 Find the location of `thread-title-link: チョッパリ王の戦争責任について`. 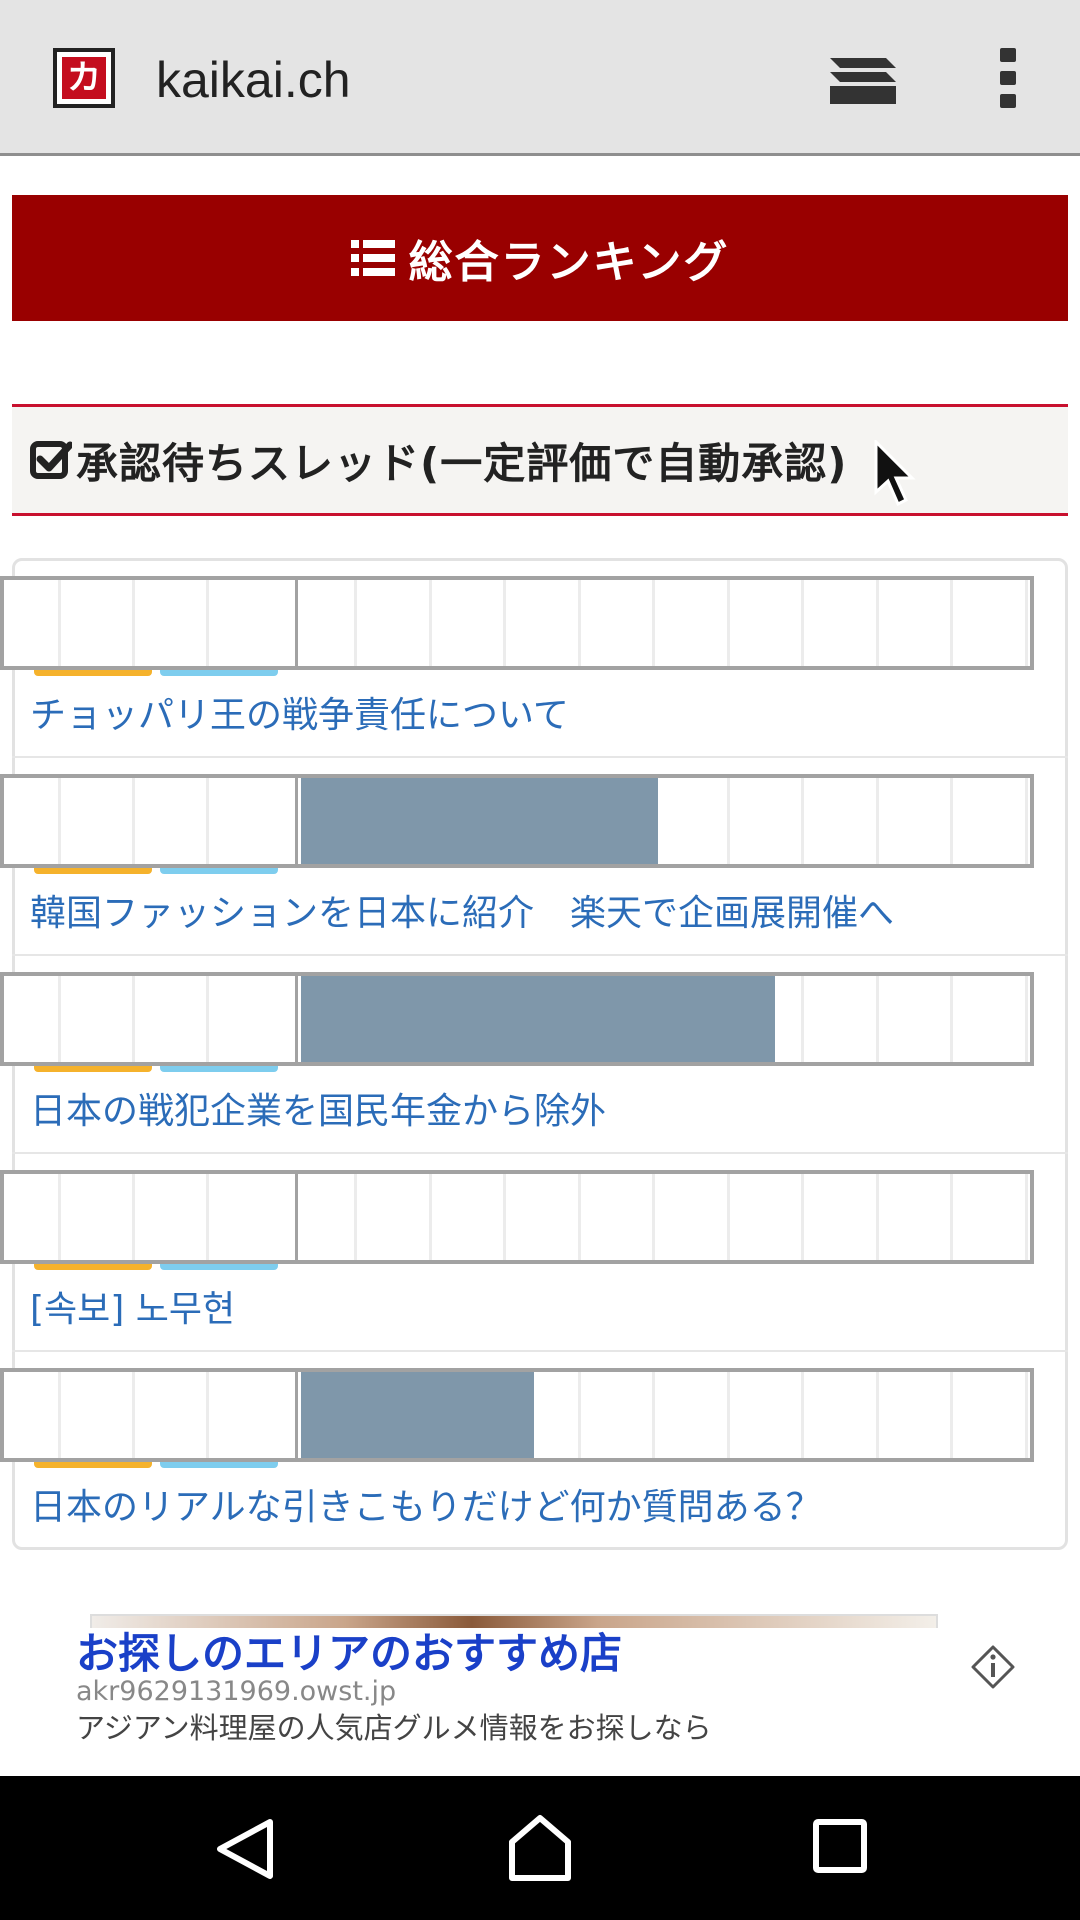

thread-title-link: チョッパリ王の戦争責任について is located at coordinates (299, 716).